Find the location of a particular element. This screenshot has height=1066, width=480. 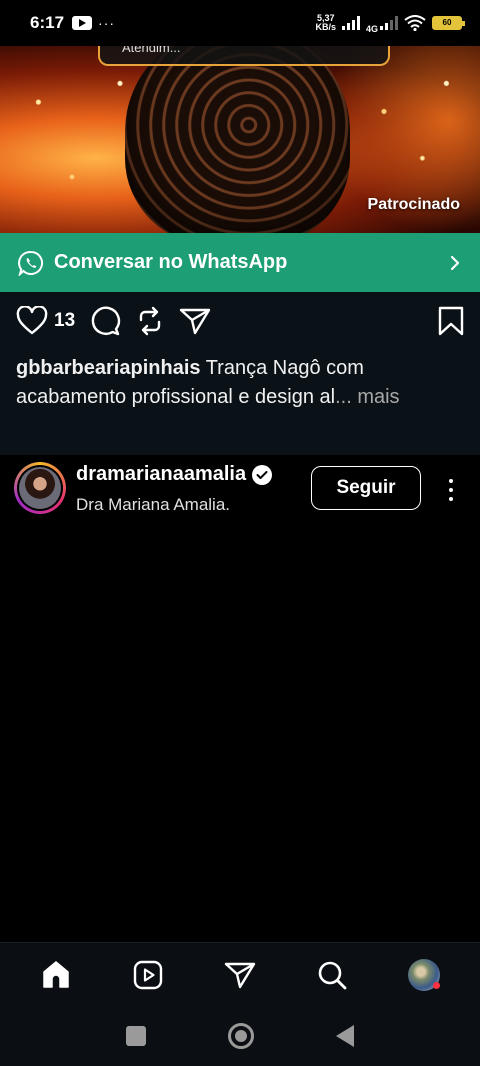

search-icon is located at coordinates (332, 975).